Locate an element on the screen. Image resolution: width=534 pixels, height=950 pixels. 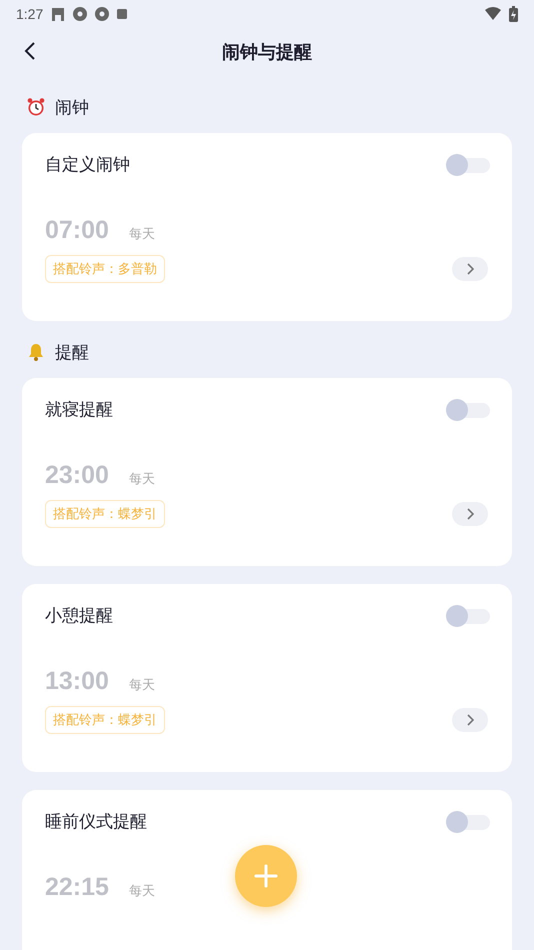
page-title: 闹钟与提醒 is located at coordinates (267, 52).